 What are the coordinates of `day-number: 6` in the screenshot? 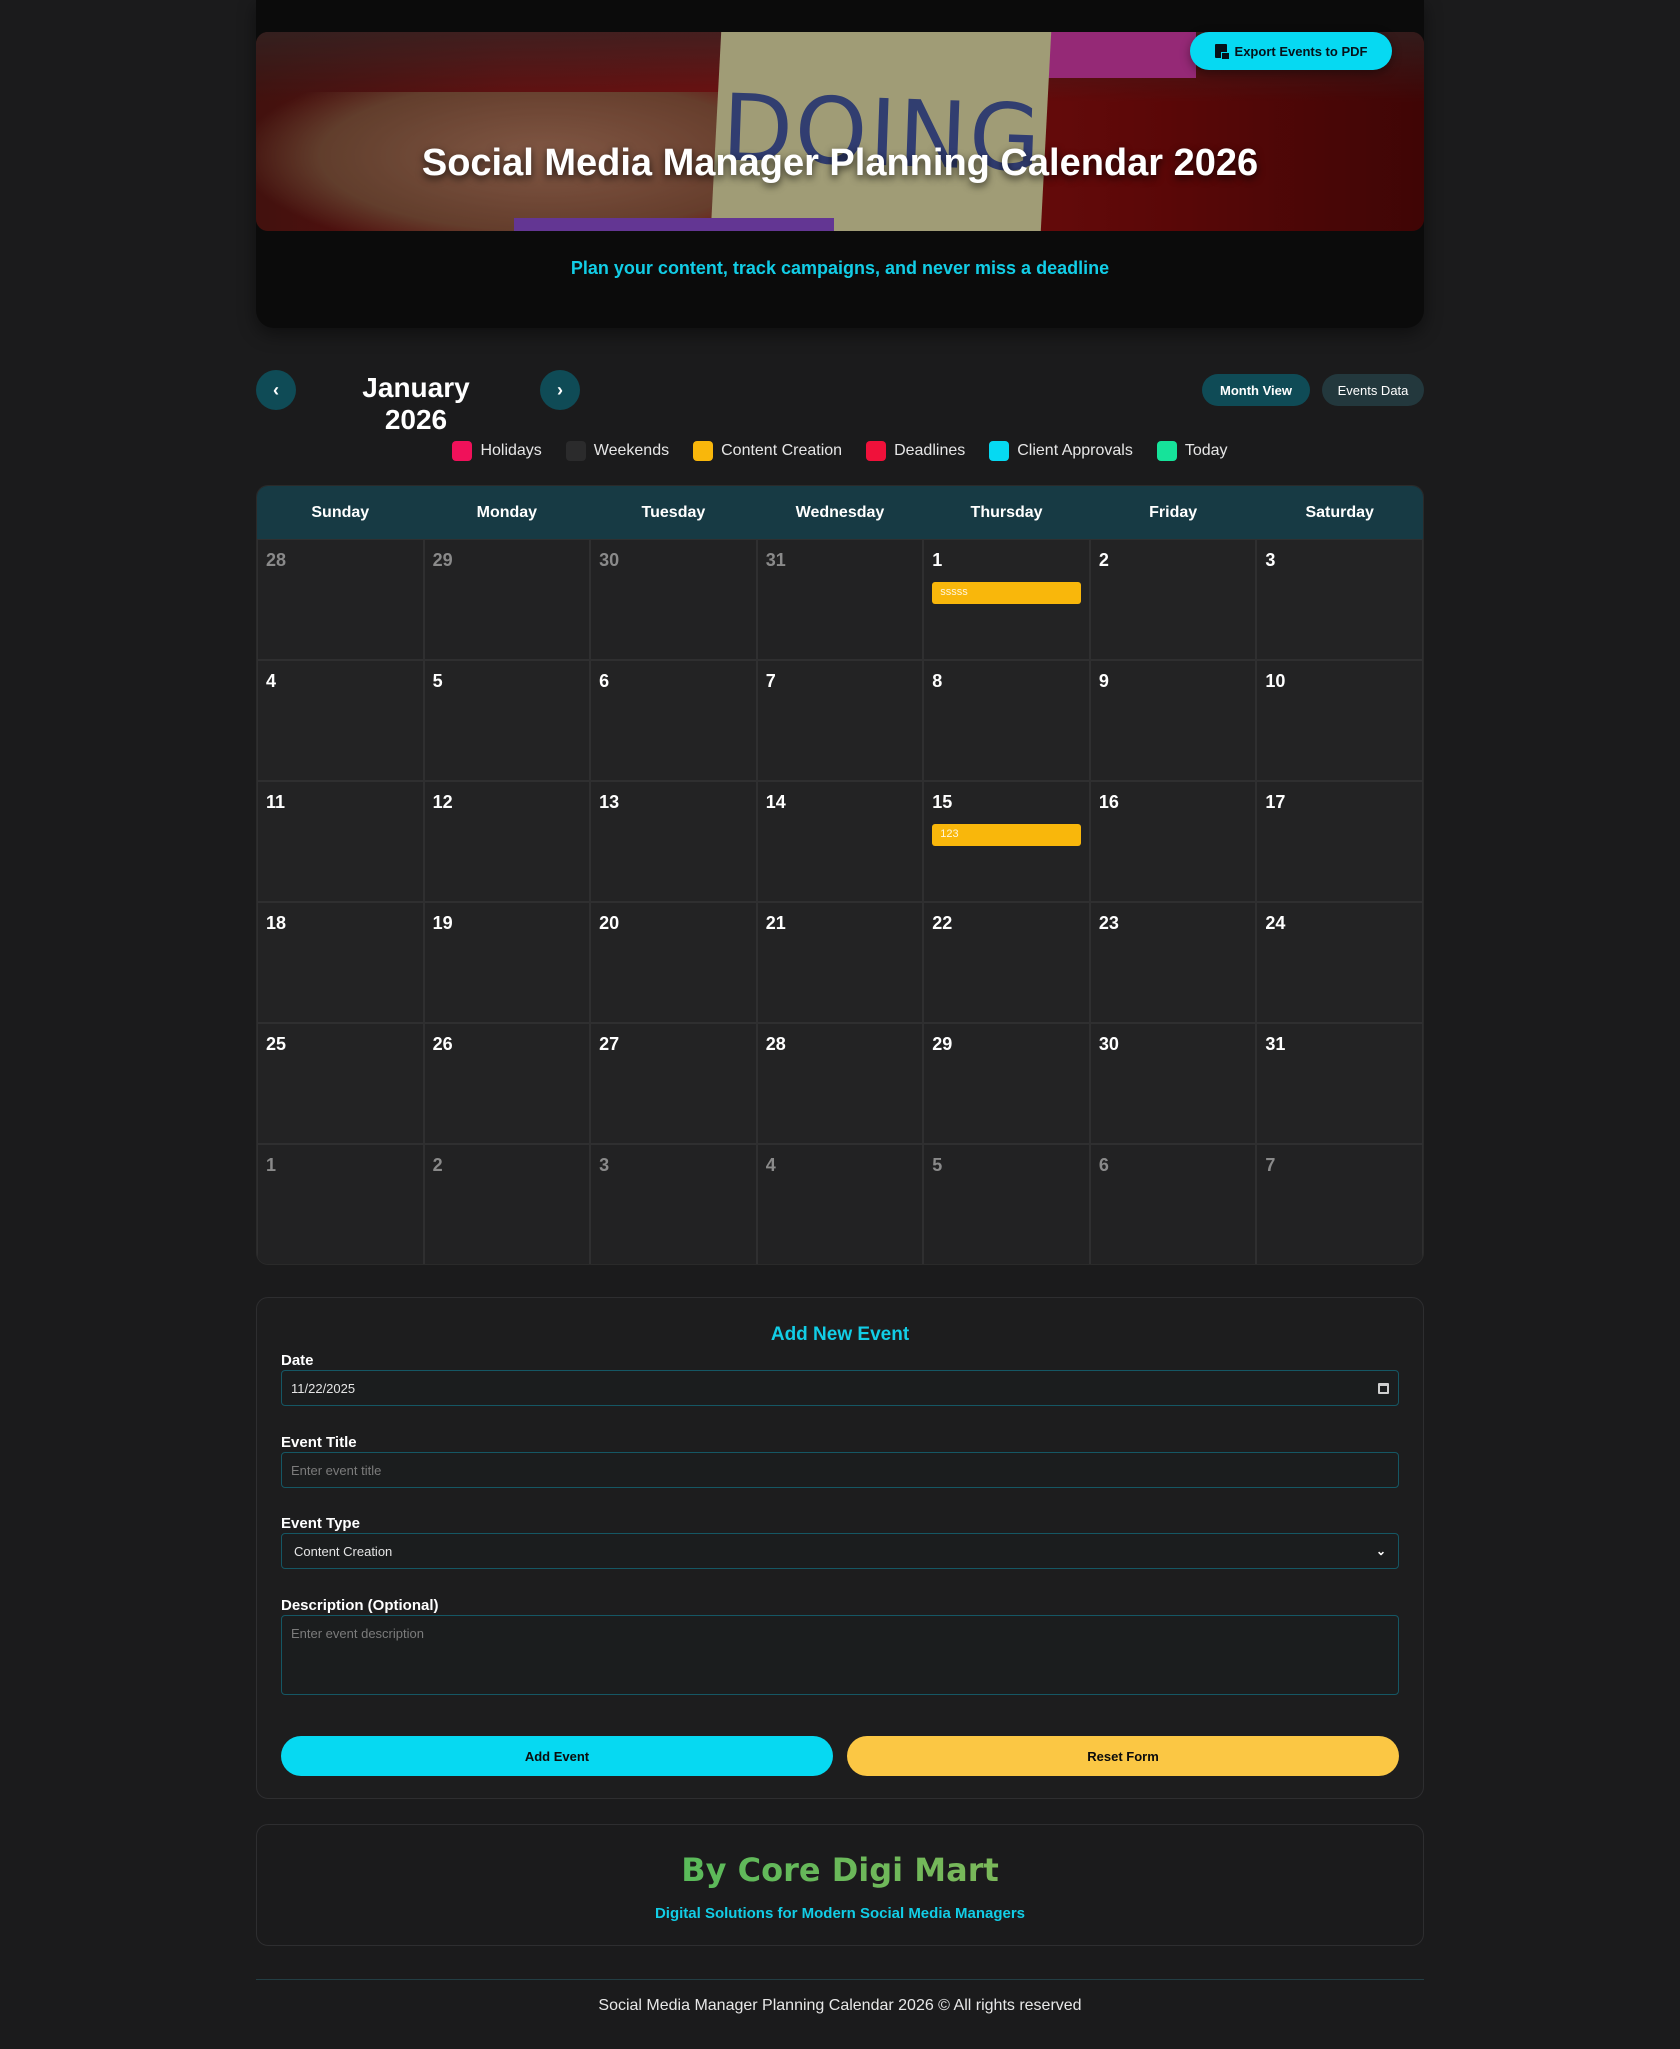 It's located at (1103, 1165).